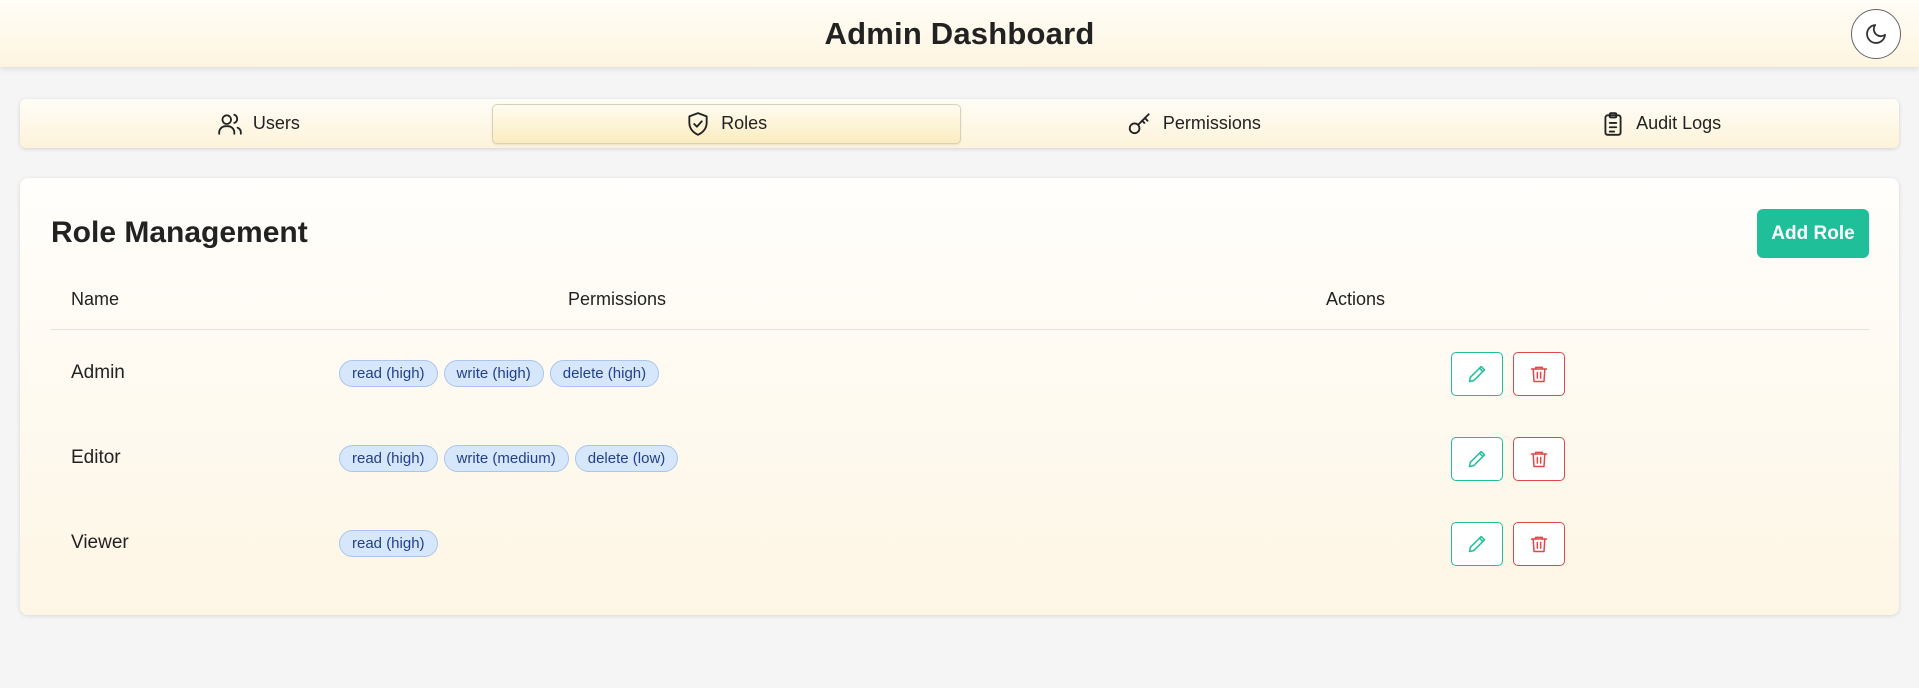 The image size is (1919, 688). Describe the element at coordinates (1356, 299) in the screenshot. I see `column-header-actions: Actions` at that location.